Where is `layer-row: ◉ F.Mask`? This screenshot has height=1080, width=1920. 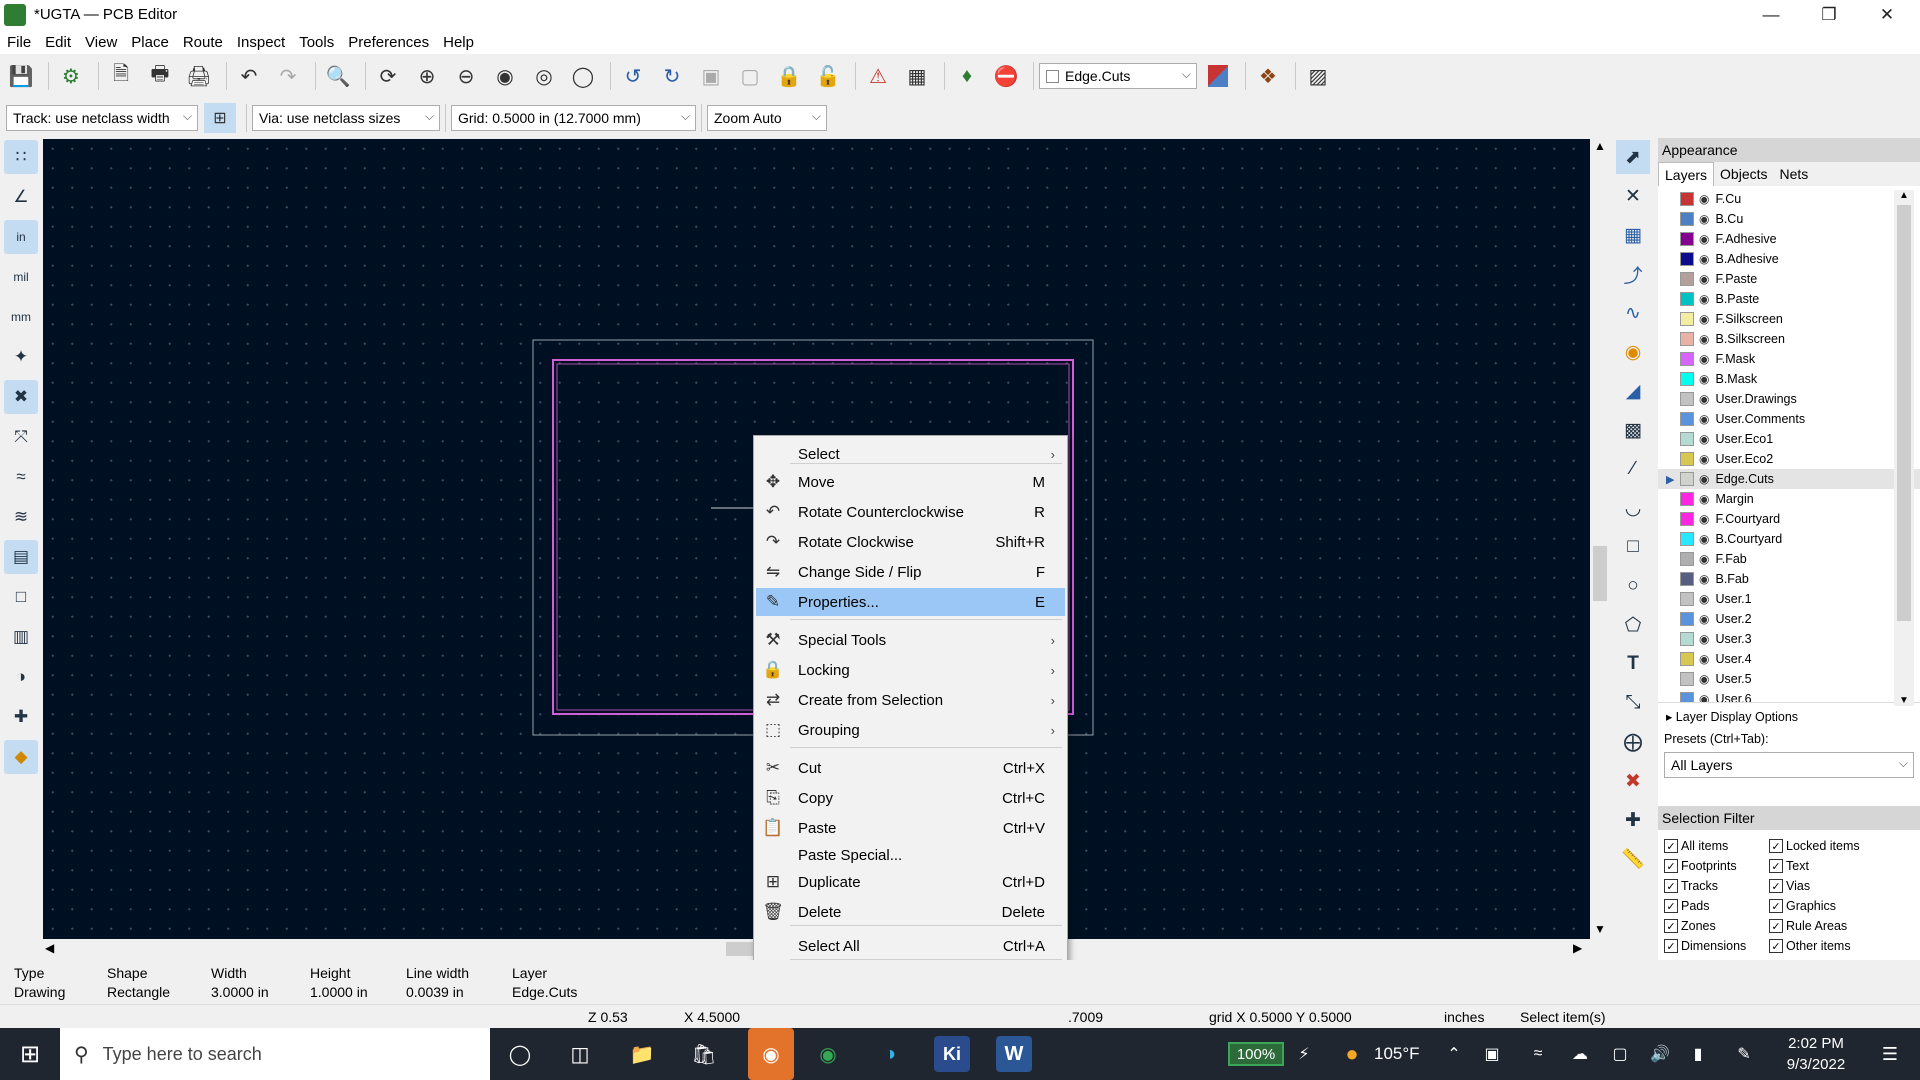
layer-row: ◉ F.Mask is located at coordinates (1789, 359).